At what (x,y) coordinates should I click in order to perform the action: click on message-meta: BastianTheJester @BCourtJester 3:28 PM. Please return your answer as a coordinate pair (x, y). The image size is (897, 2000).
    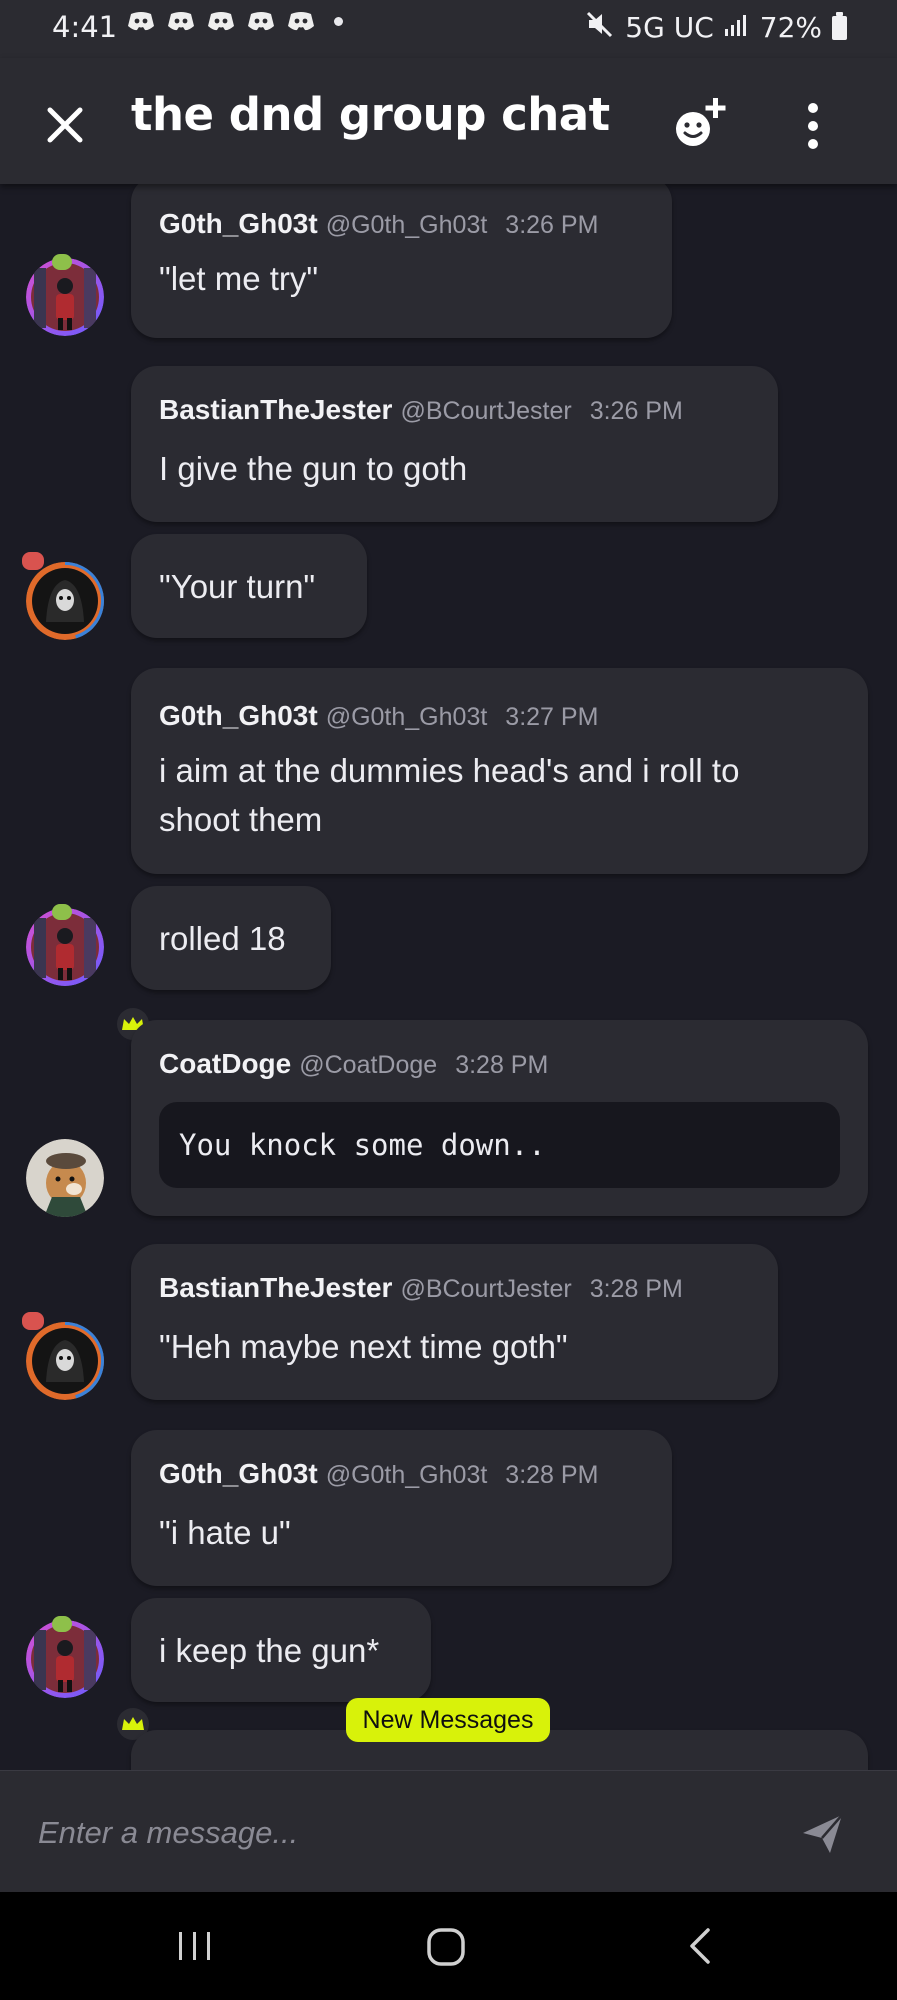
    Looking at the image, I should click on (421, 1288).